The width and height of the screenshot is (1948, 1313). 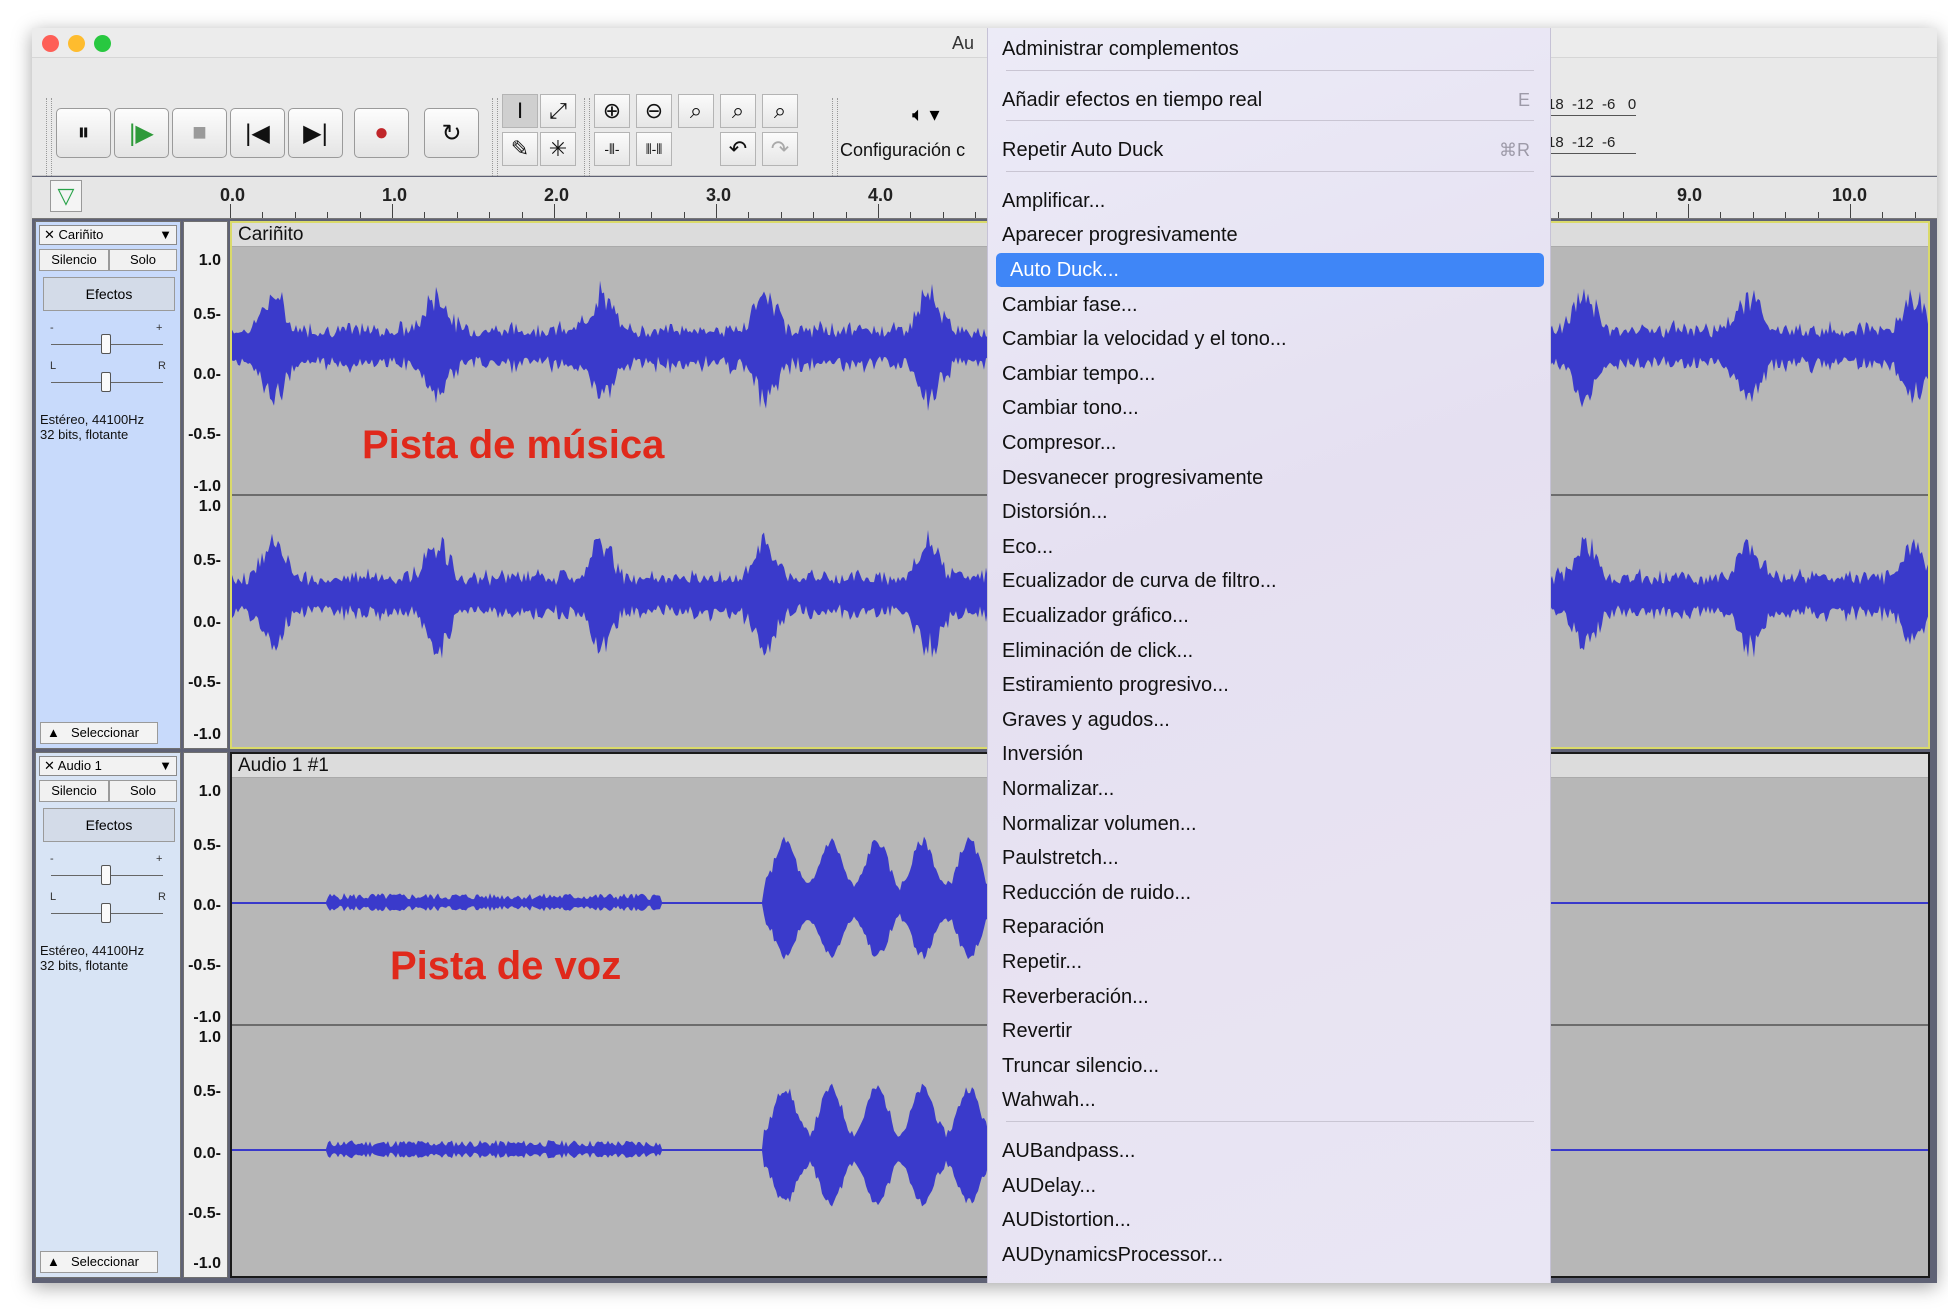 I want to click on zoom-toggle-button: ⌕, so click(x=780, y=111).